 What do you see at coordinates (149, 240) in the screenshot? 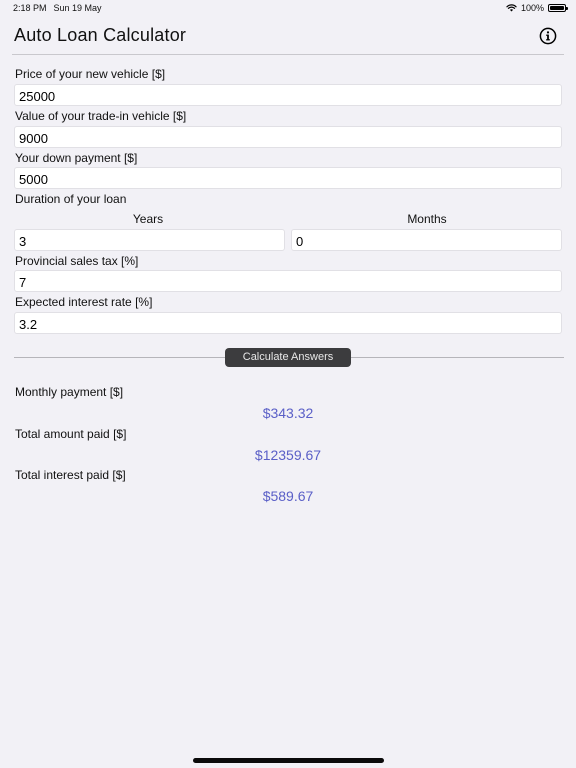
I see `years-input` at bounding box center [149, 240].